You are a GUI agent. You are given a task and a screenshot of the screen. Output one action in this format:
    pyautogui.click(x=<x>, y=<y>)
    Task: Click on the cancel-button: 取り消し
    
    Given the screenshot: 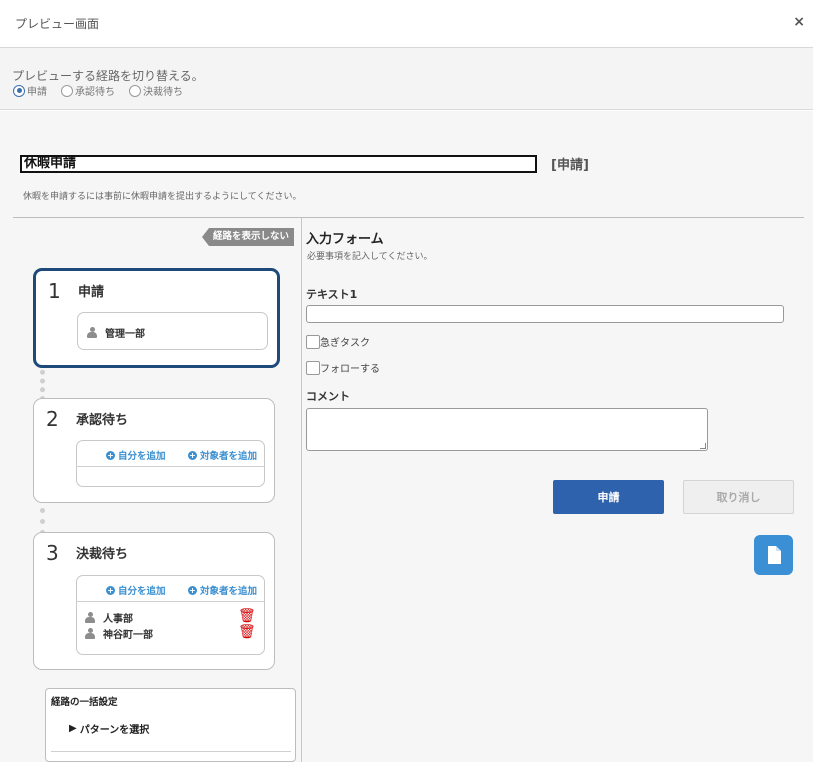 What is the action you would take?
    pyautogui.click(x=738, y=497)
    